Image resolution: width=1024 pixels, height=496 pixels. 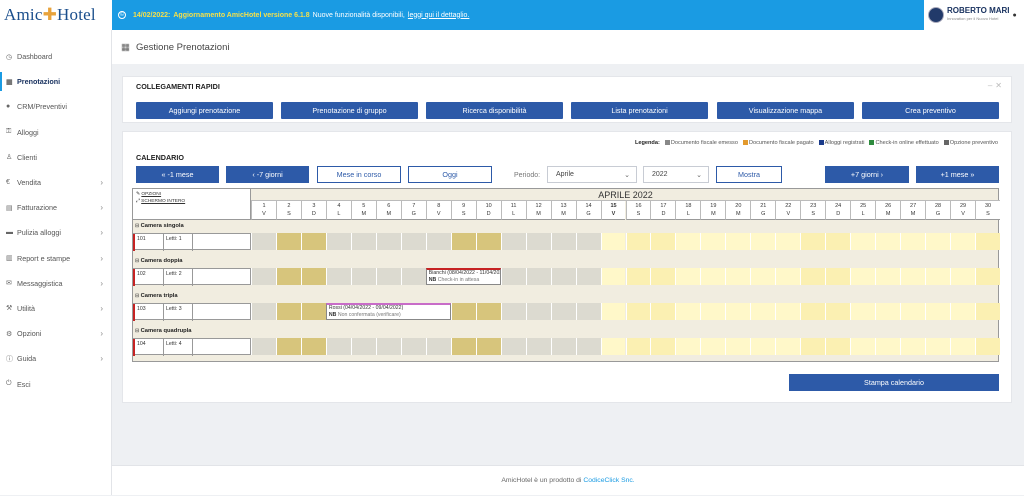 I want to click on room-row: 104 Letti: 4, so click(x=192, y=347).